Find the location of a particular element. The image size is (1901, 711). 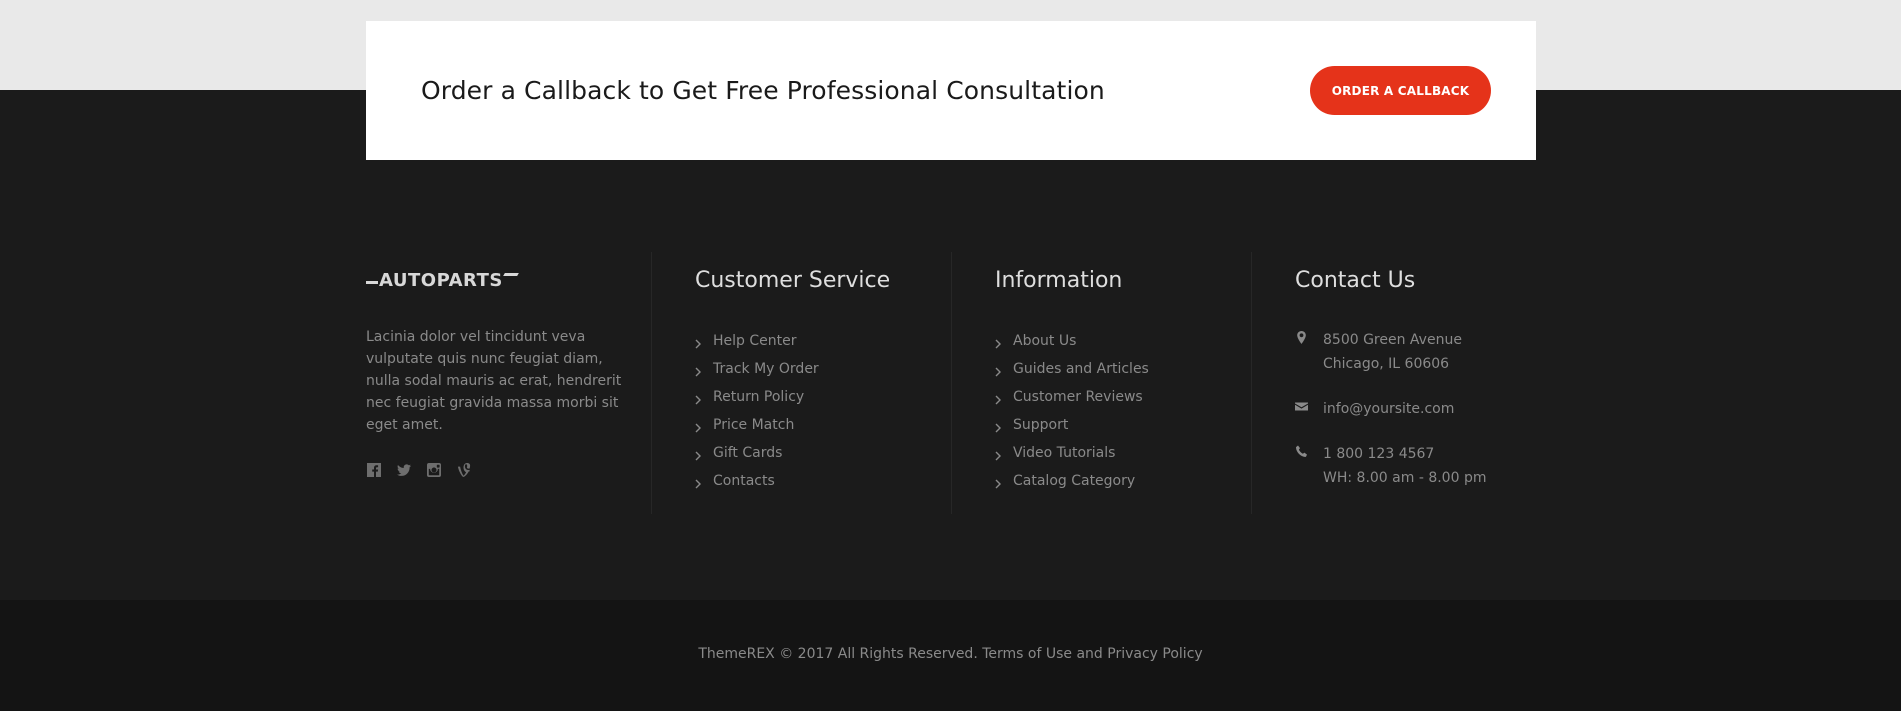

list-item: Catalog Category is located at coordinates (1123, 481).